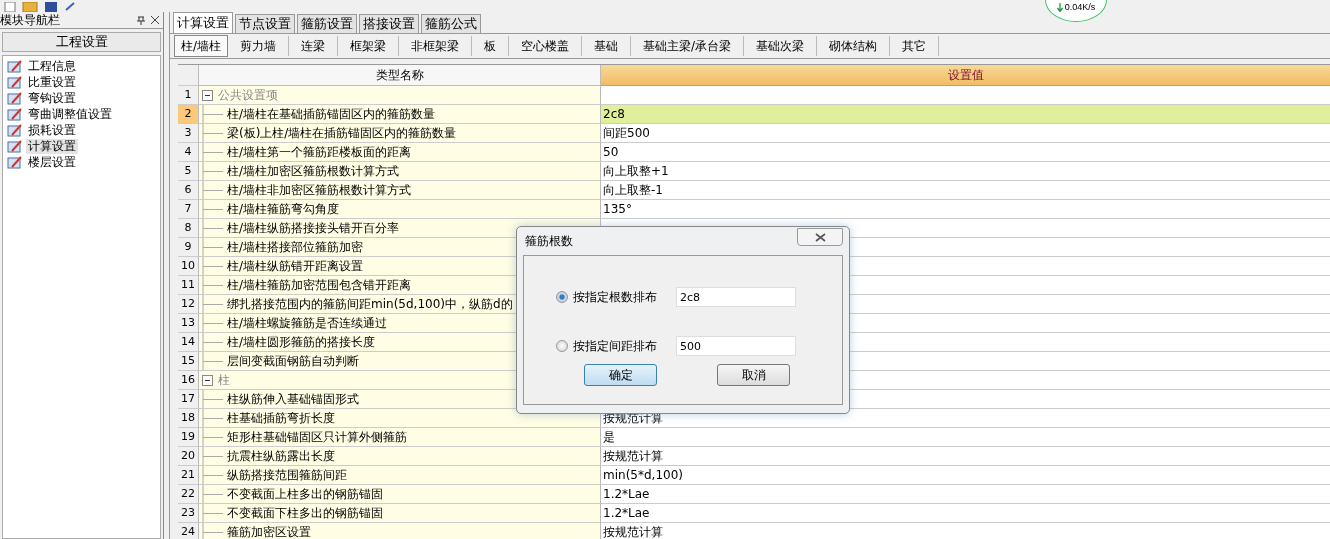  Describe the element at coordinates (141, 20) in the screenshot. I see `pin-icon` at that location.